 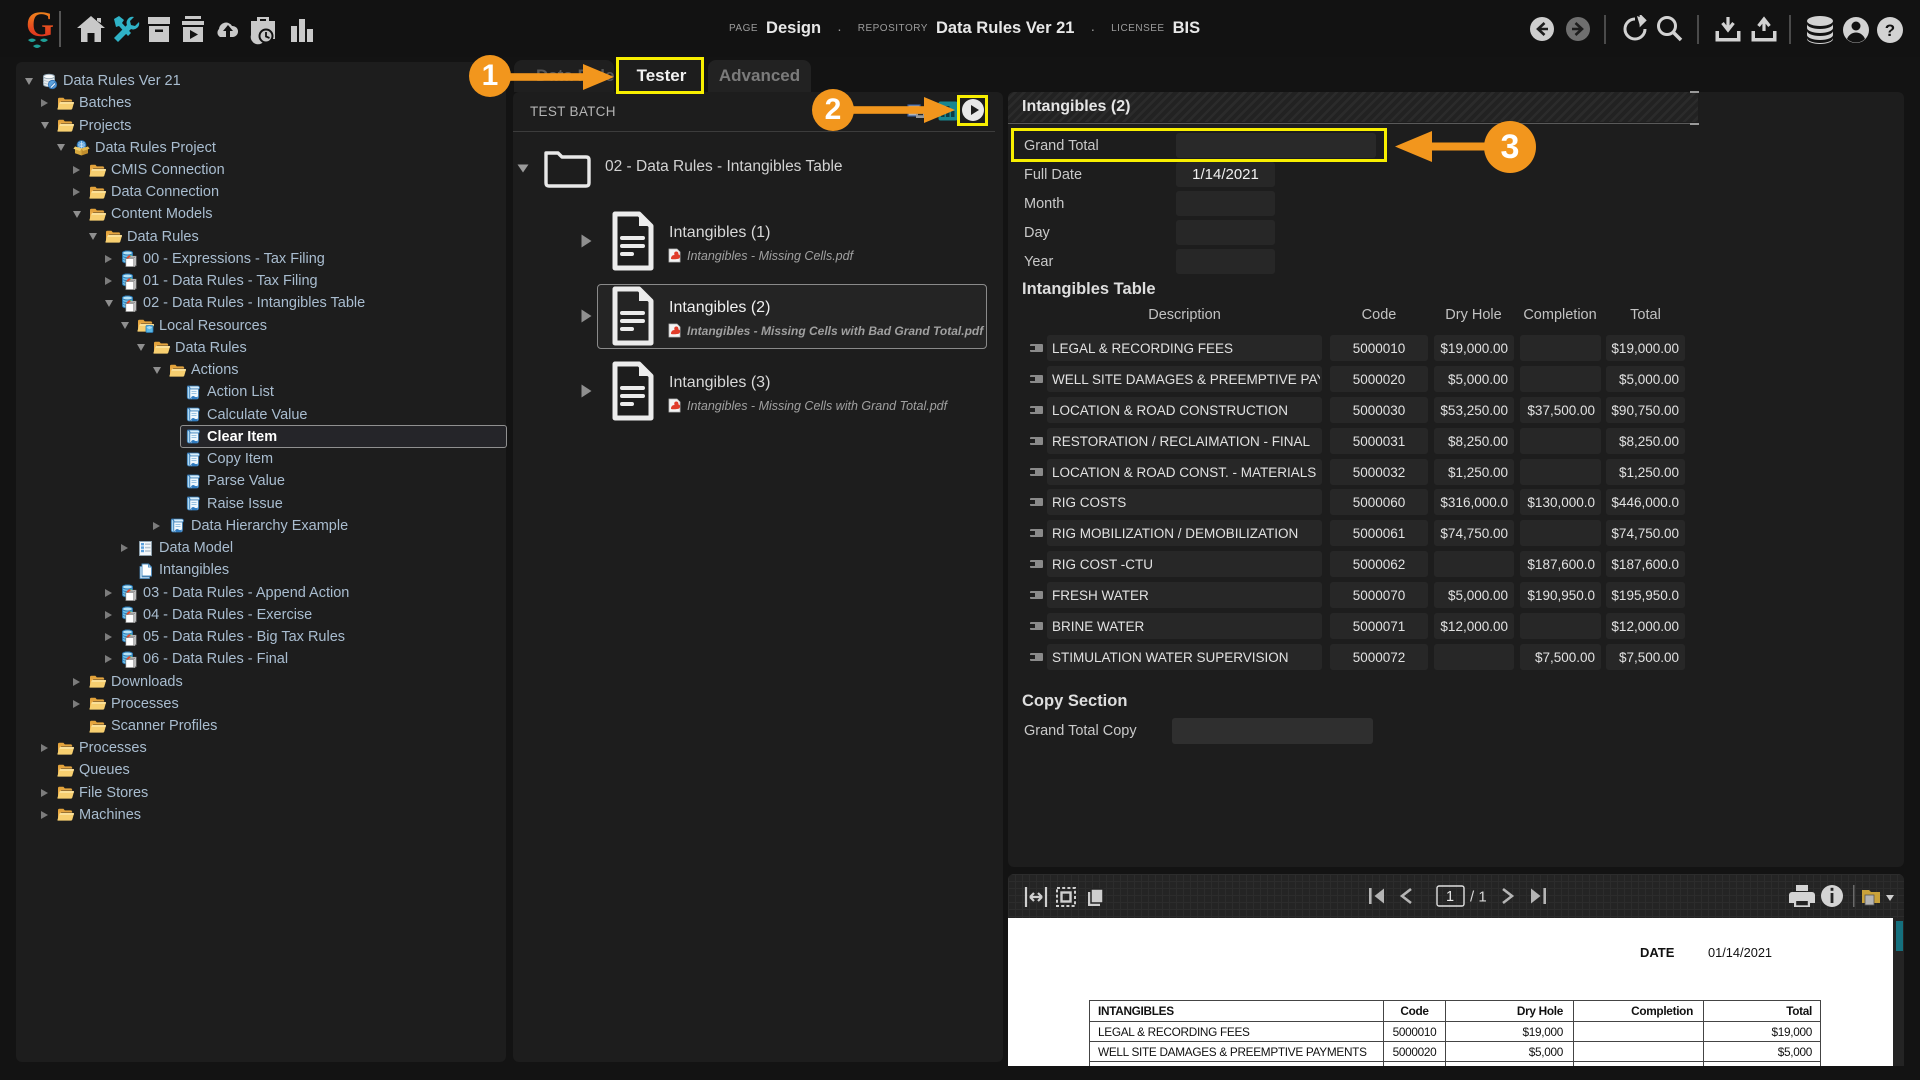 What do you see at coordinates (1450, 897) in the screenshot?
I see `svg-text: 1` at bounding box center [1450, 897].